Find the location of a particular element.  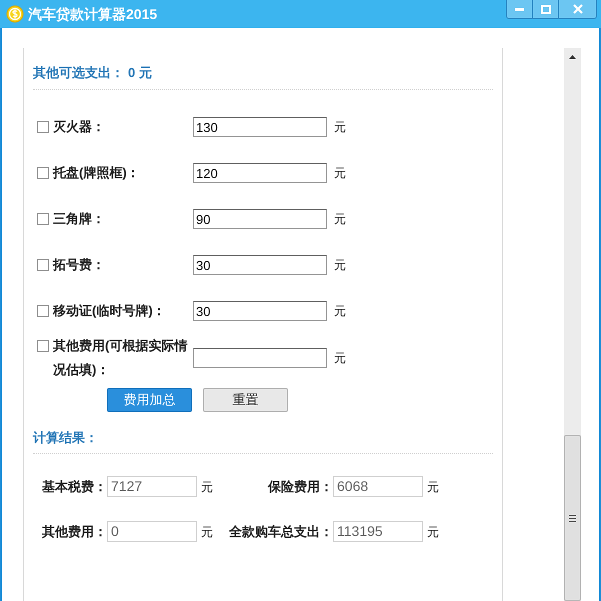

amount-field: 130 is located at coordinates (260, 127).